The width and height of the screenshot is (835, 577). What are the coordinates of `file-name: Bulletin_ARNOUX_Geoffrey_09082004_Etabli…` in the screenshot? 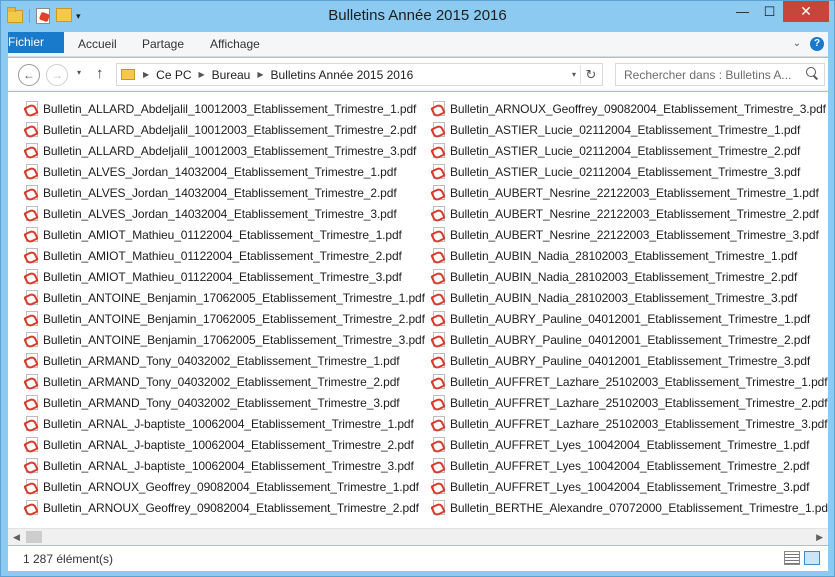 It's located at (231, 507).